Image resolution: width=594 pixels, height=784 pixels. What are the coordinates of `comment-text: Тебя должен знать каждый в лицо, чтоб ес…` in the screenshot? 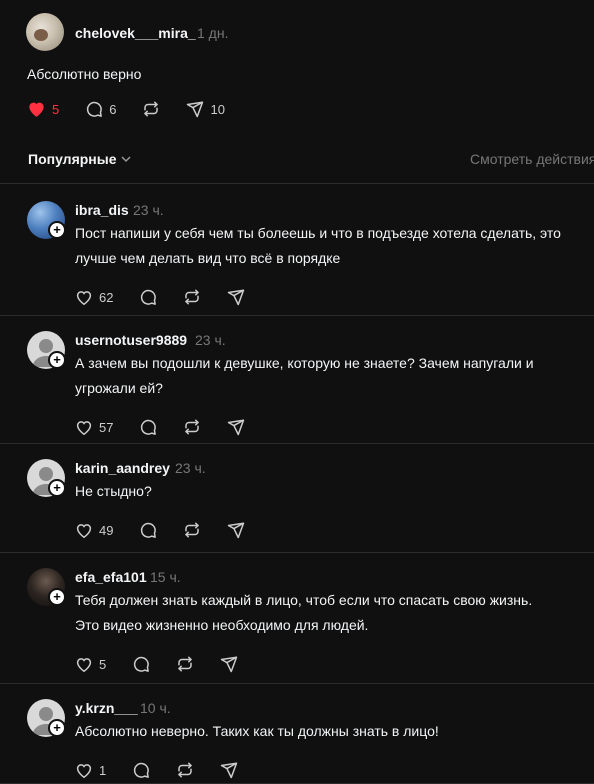 It's located at (303, 613).